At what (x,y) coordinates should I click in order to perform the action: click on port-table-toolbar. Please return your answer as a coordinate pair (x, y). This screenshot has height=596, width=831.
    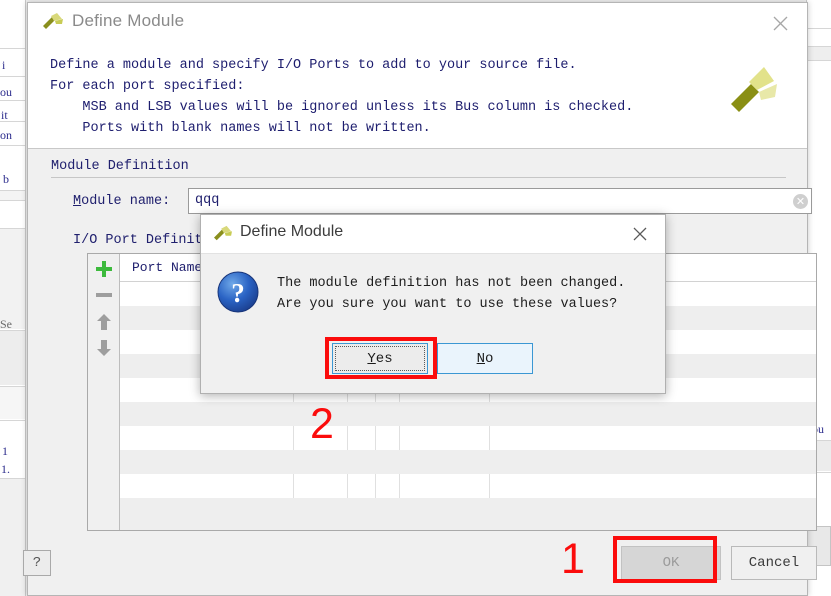
    Looking at the image, I should click on (104, 392).